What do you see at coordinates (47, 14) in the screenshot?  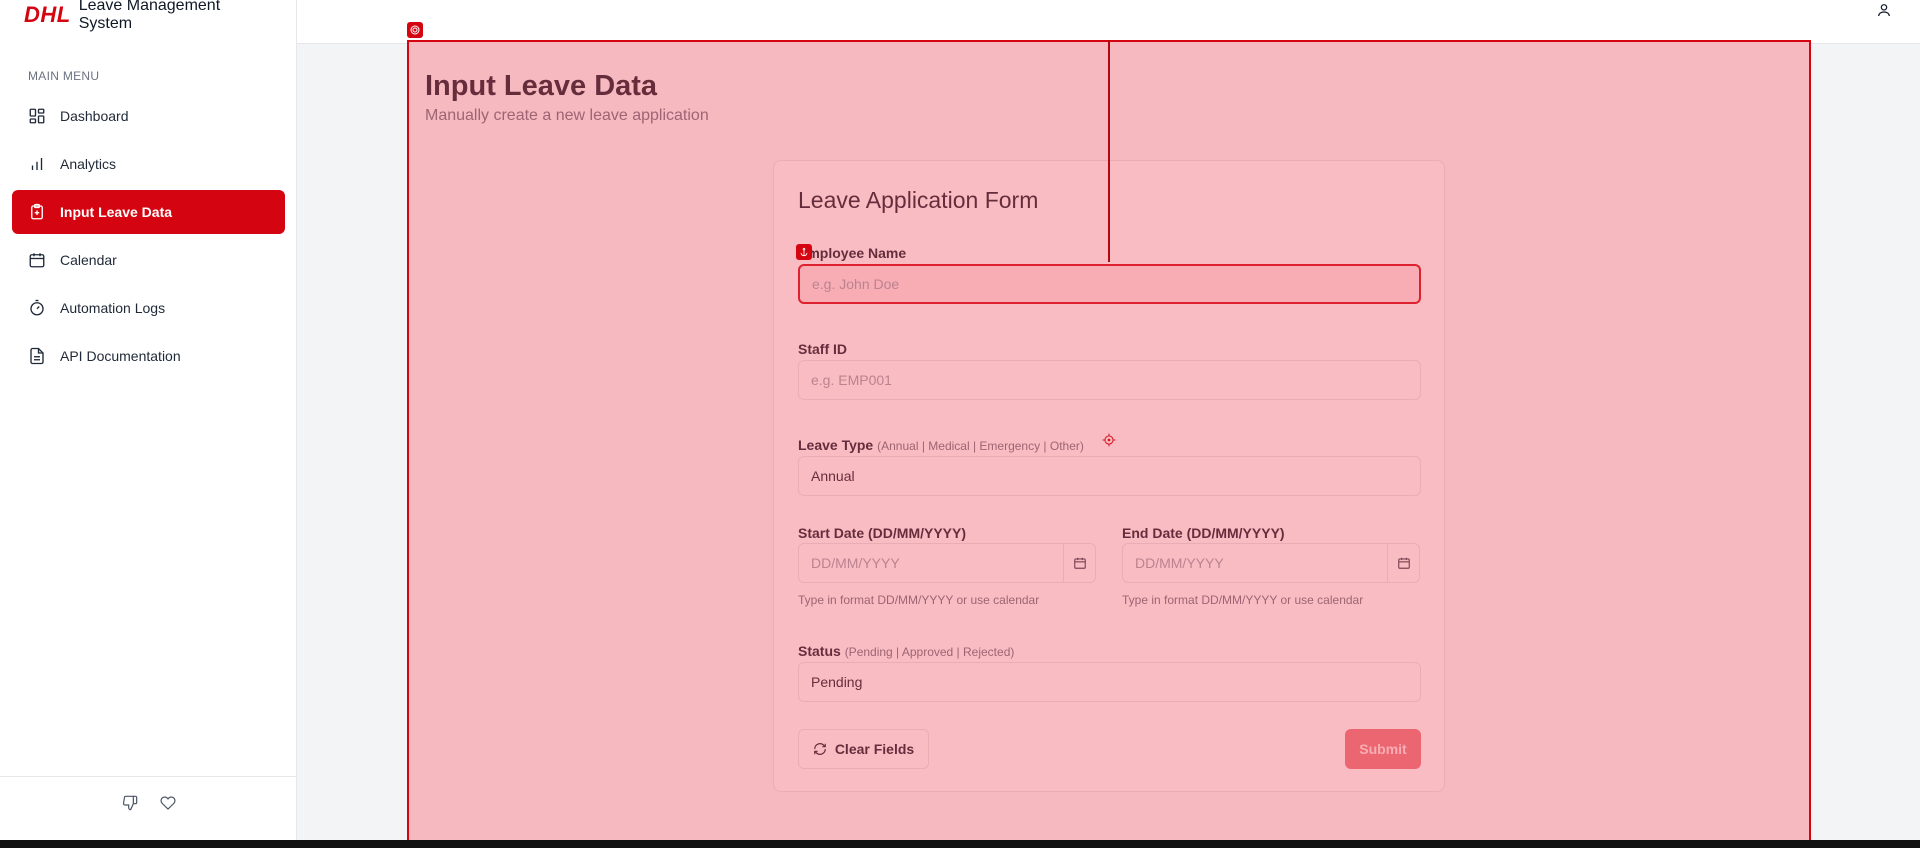 I see `brand-logo: DHL` at bounding box center [47, 14].